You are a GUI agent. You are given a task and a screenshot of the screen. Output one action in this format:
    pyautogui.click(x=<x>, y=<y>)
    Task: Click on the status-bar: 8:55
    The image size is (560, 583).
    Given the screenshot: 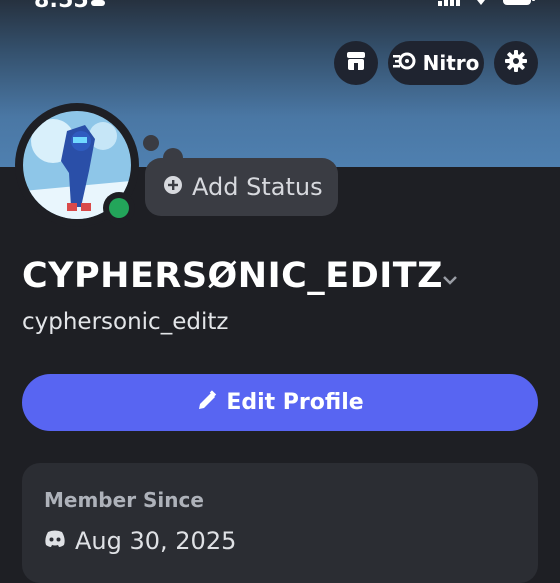 What is the action you would take?
    pyautogui.click(x=280, y=8)
    